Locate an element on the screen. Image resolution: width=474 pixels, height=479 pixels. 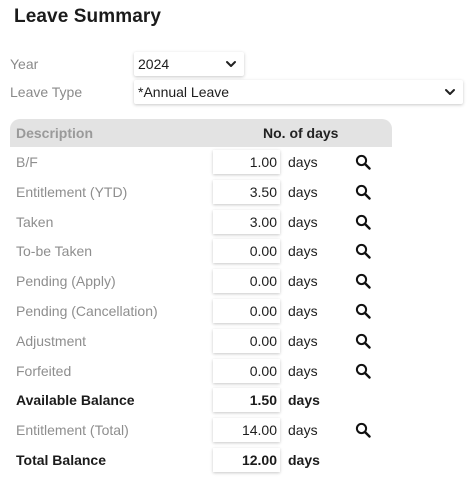
table-row: B/F 1.00 days is located at coordinates (237, 163).